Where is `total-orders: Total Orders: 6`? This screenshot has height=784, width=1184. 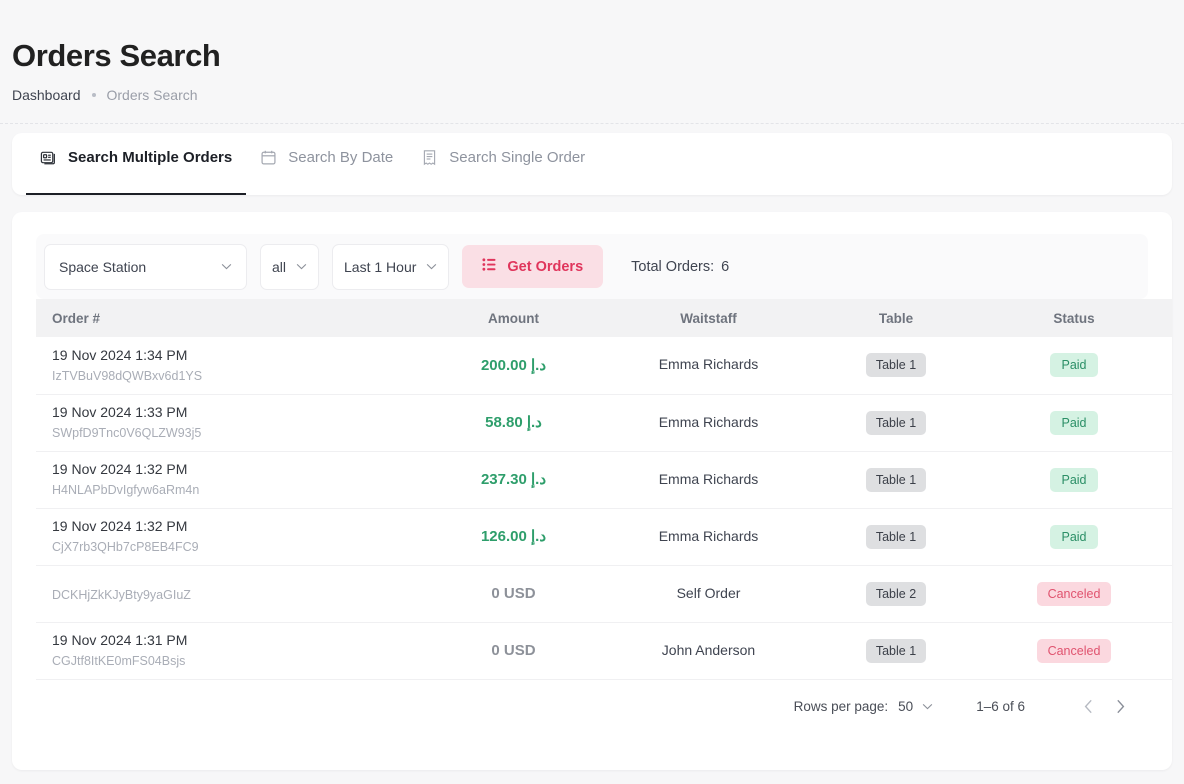 total-orders: Total Orders: 6 is located at coordinates (680, 267).